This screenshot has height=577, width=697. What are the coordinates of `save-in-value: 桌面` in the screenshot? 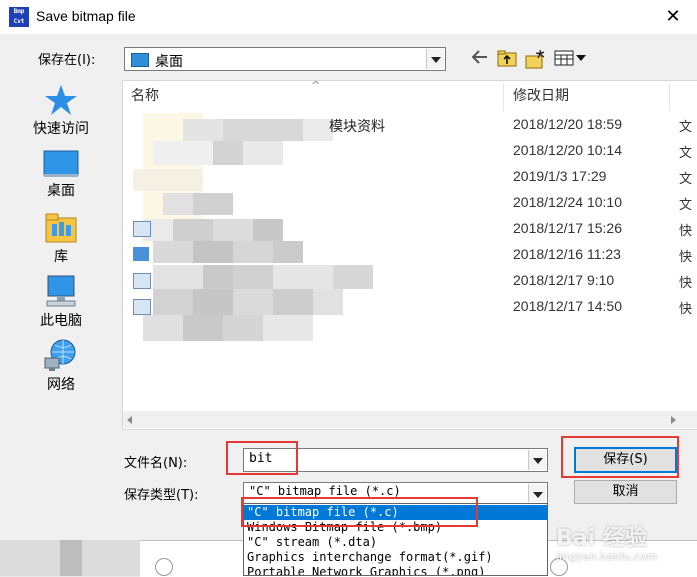 It's located at (169, 62).